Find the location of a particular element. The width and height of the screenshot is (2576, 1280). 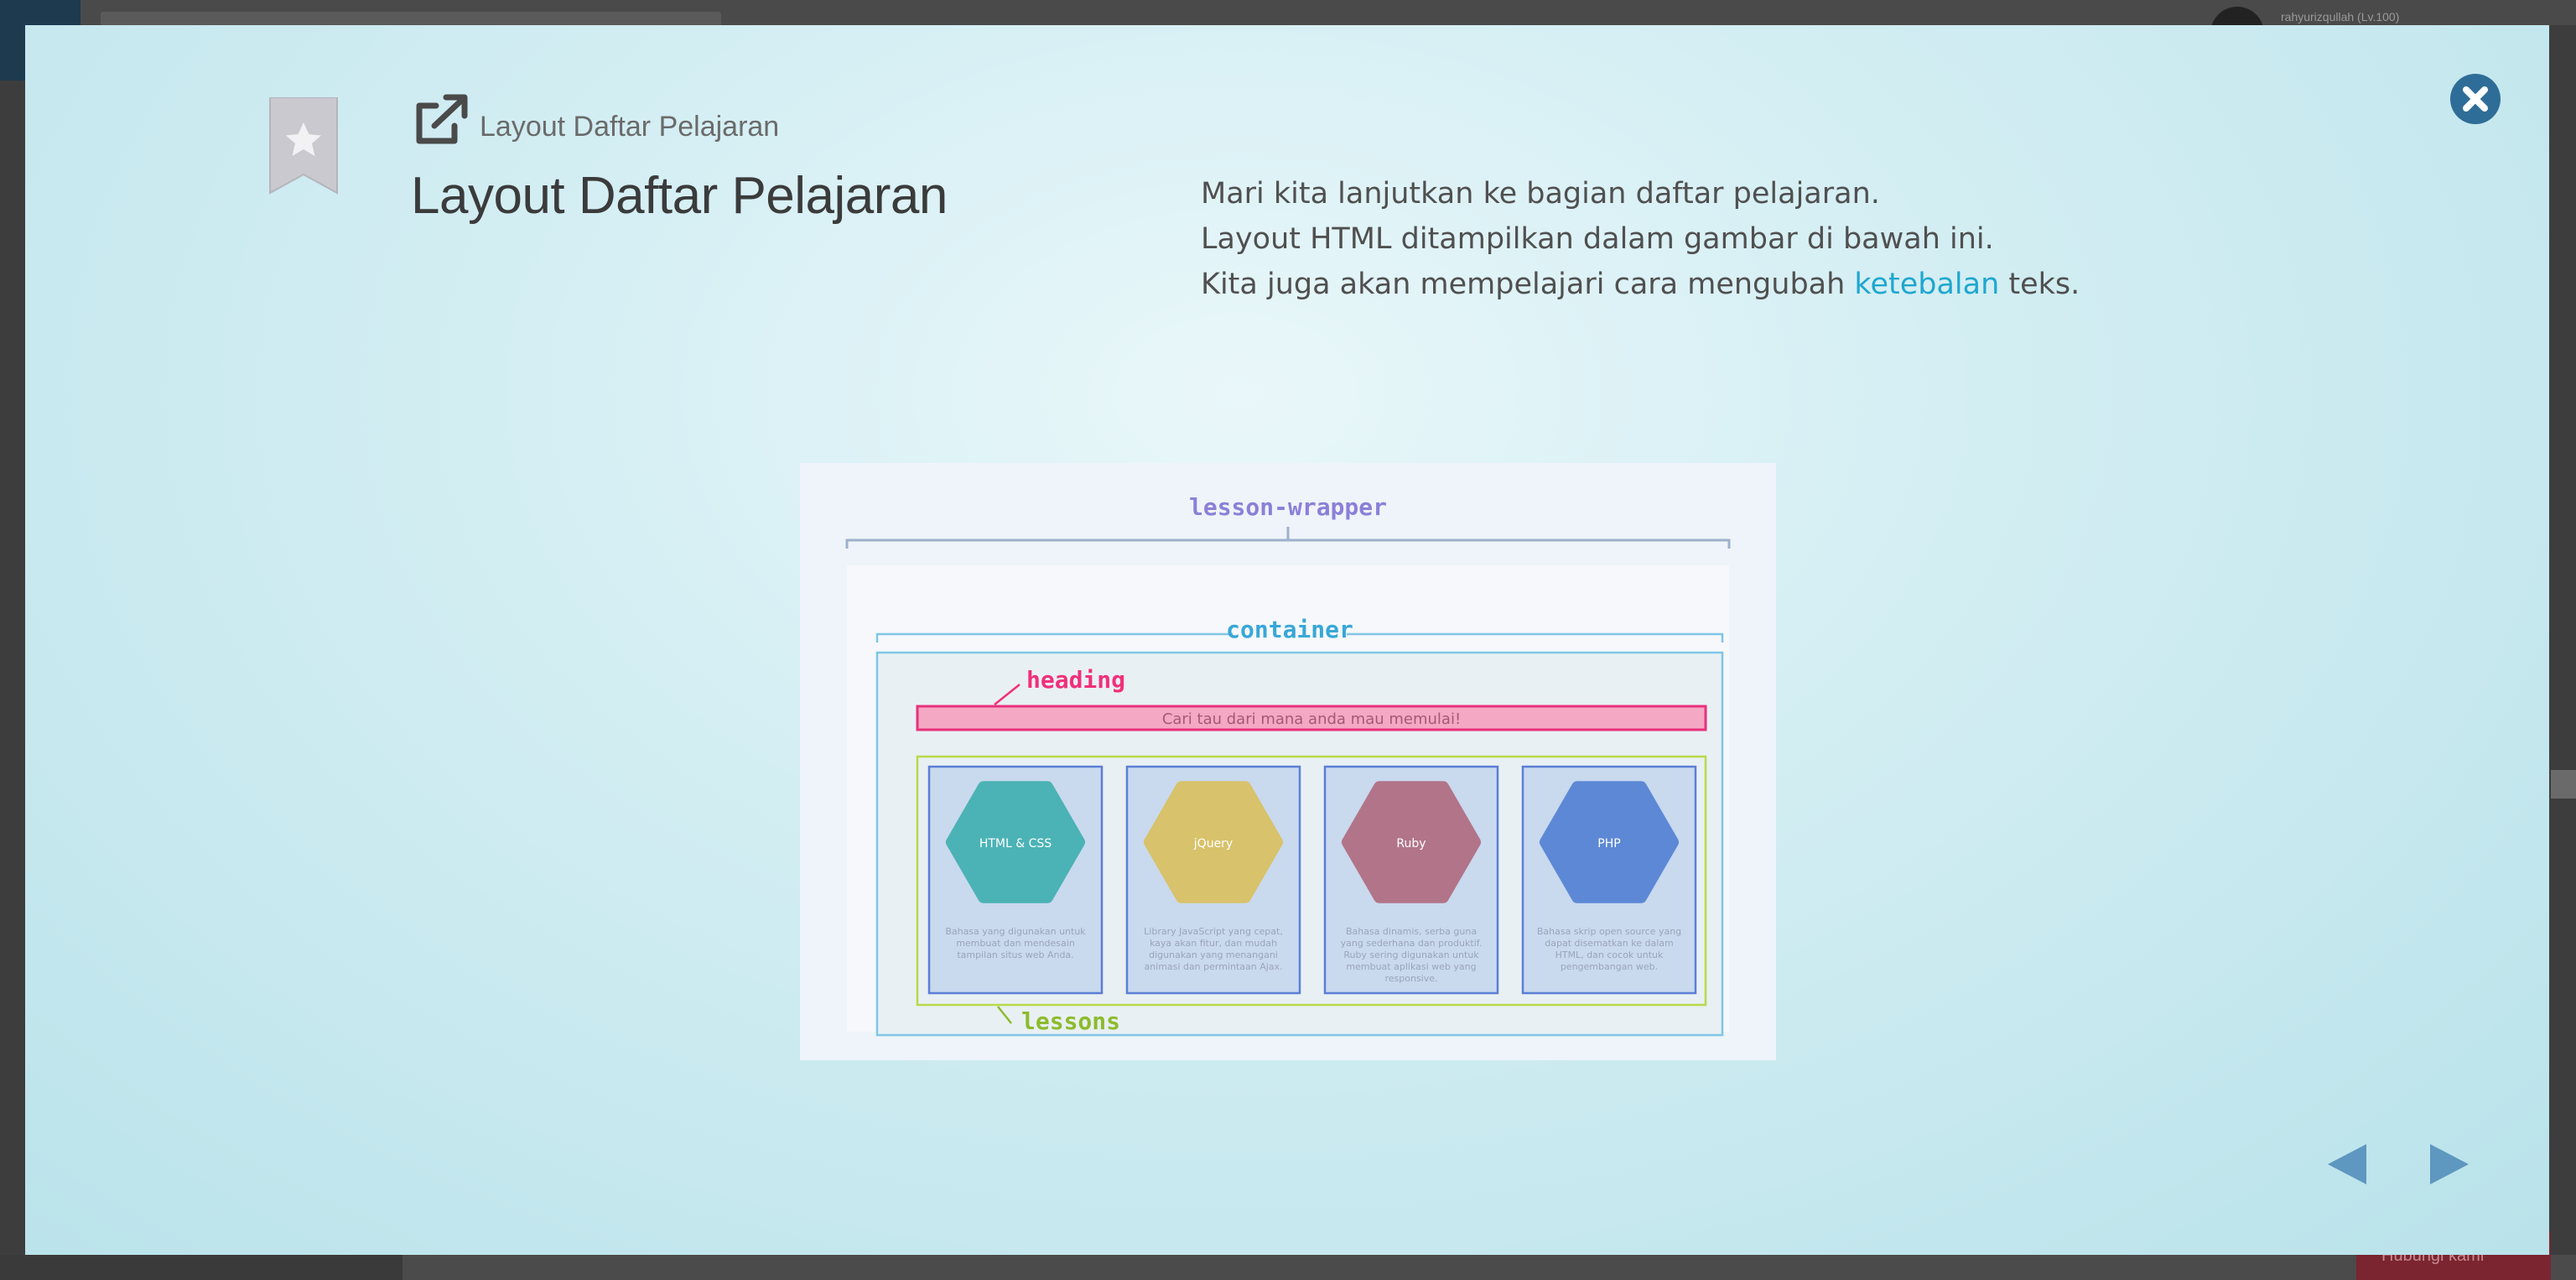

diagram-card-description-line: Bahasa yang digunakan untuk is located at coordinates (1015, 931).